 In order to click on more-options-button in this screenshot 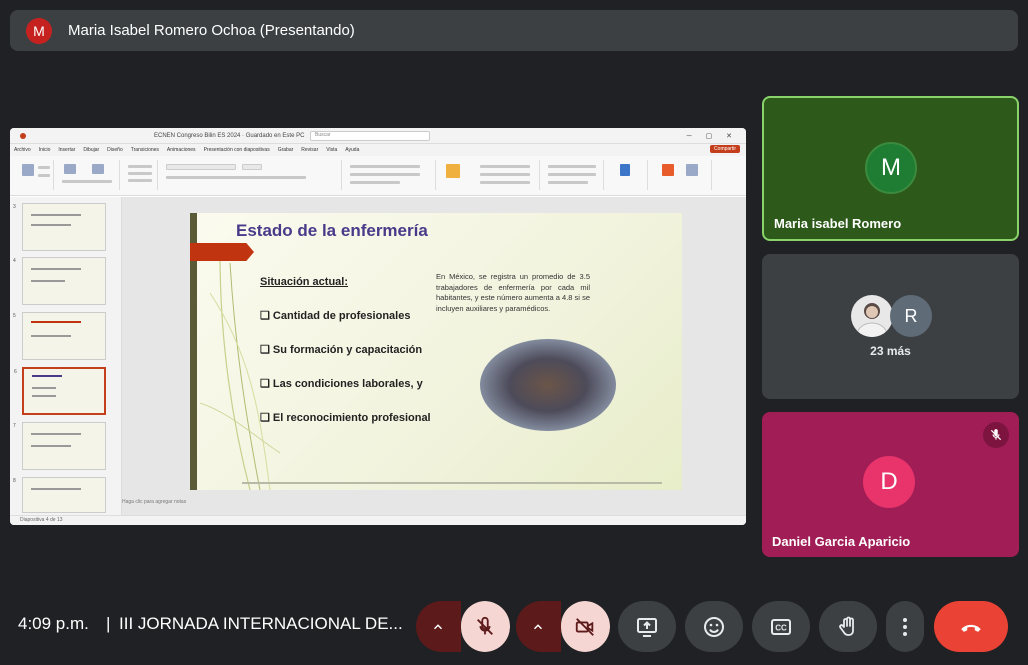, I will do `click(905, 626)`.